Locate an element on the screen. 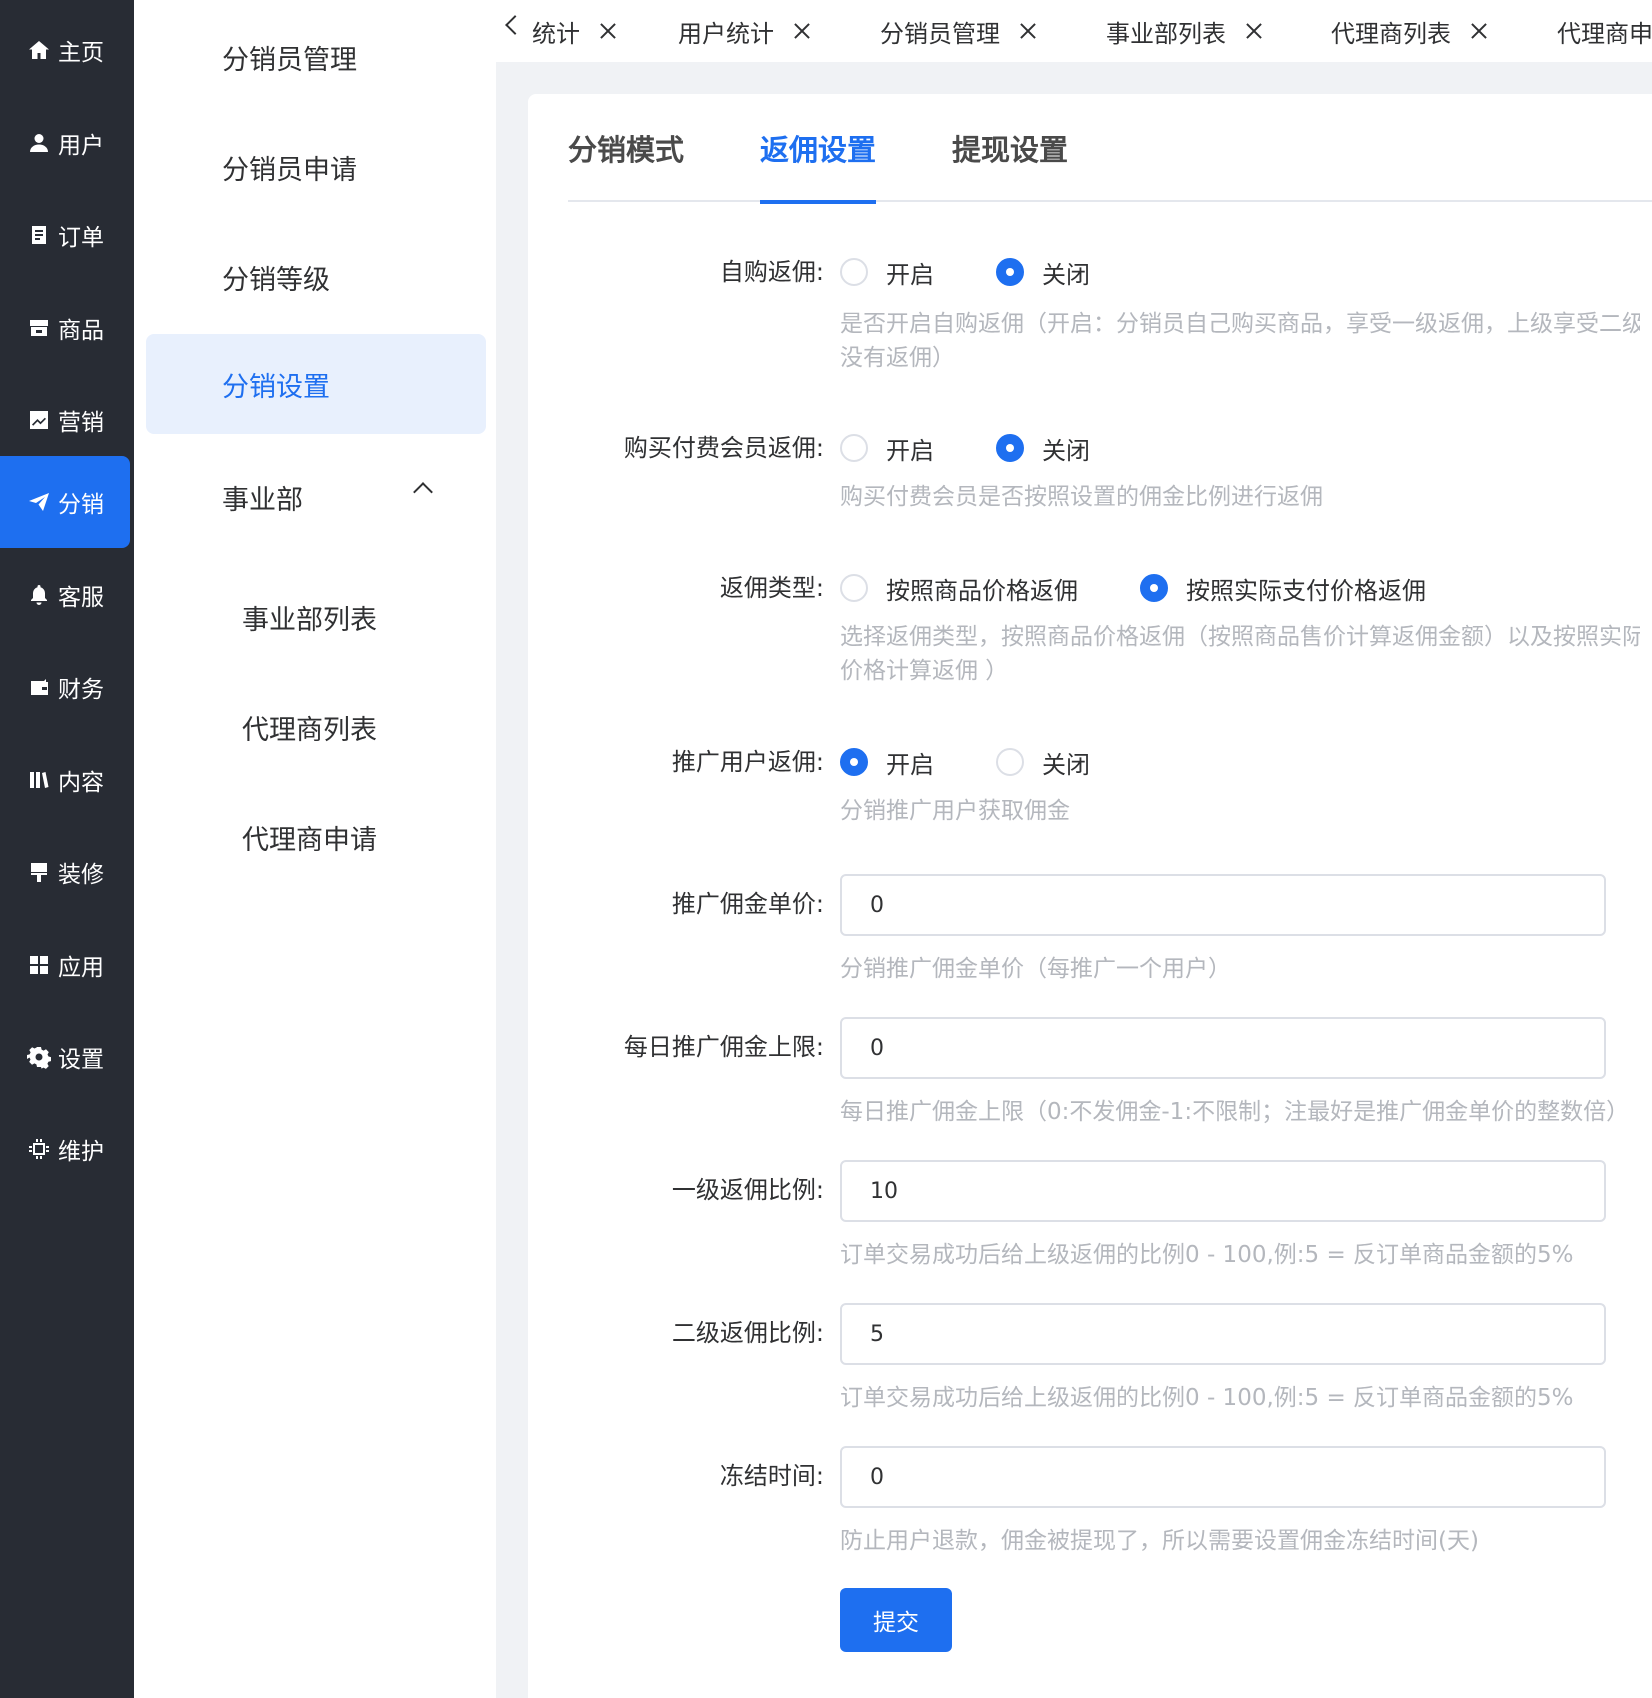 This screenshot has width=1652, height=1698. daily-limit-hint: 每日推广佣金上限（0:不发佣金-1:不限制；注最好是推广佣金单价的整数倍） is located at coordinates (1235, 1112).